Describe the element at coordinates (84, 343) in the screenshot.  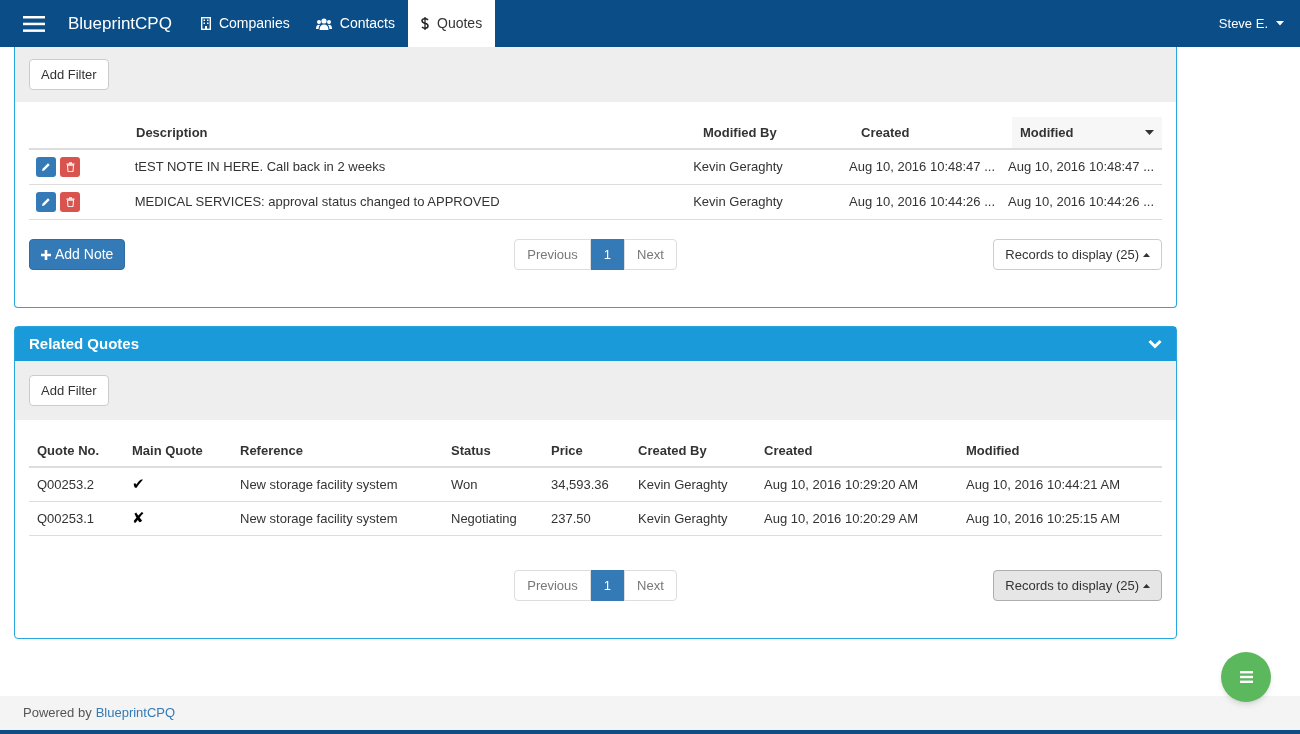
I see `panel-title: Related Quotes` at that location.